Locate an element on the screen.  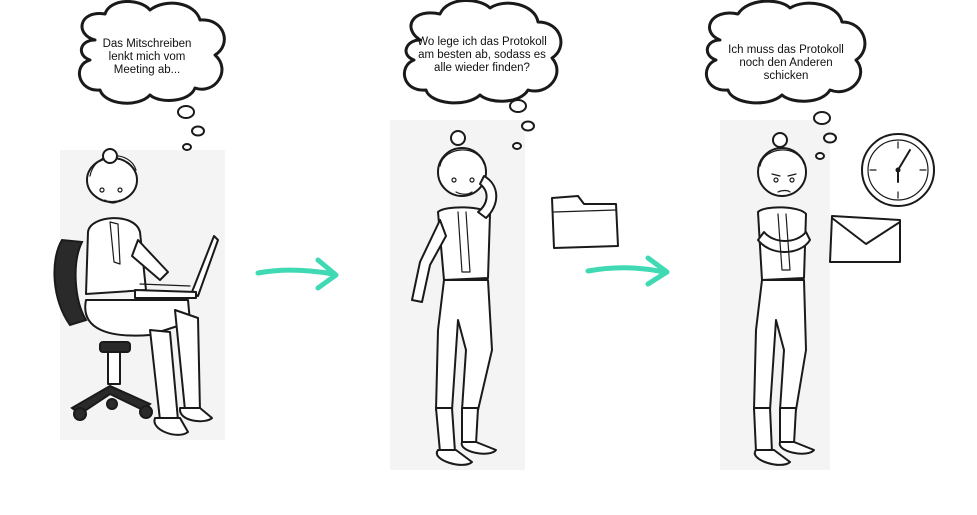
thought-line: noch den Anderen is located at coordinates (786, 63).